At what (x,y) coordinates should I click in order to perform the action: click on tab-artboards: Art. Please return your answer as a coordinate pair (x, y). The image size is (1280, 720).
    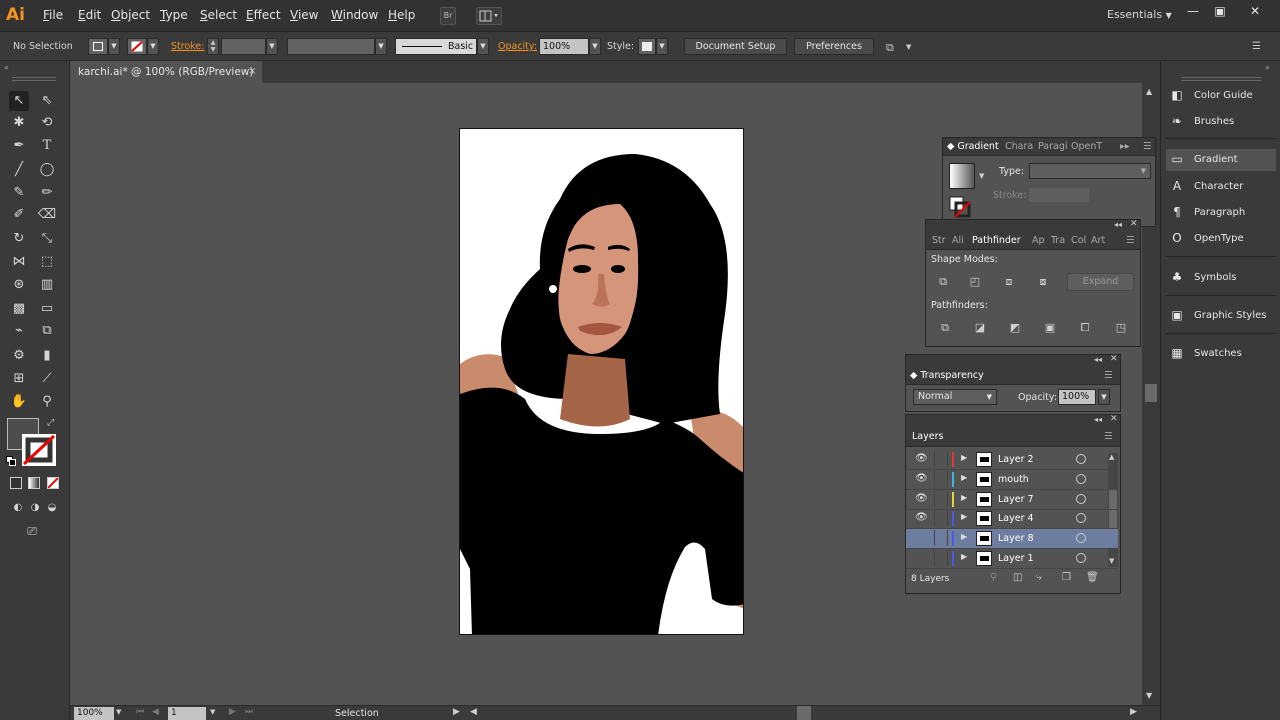
    Looking at the image, I should click on (1098, 240).